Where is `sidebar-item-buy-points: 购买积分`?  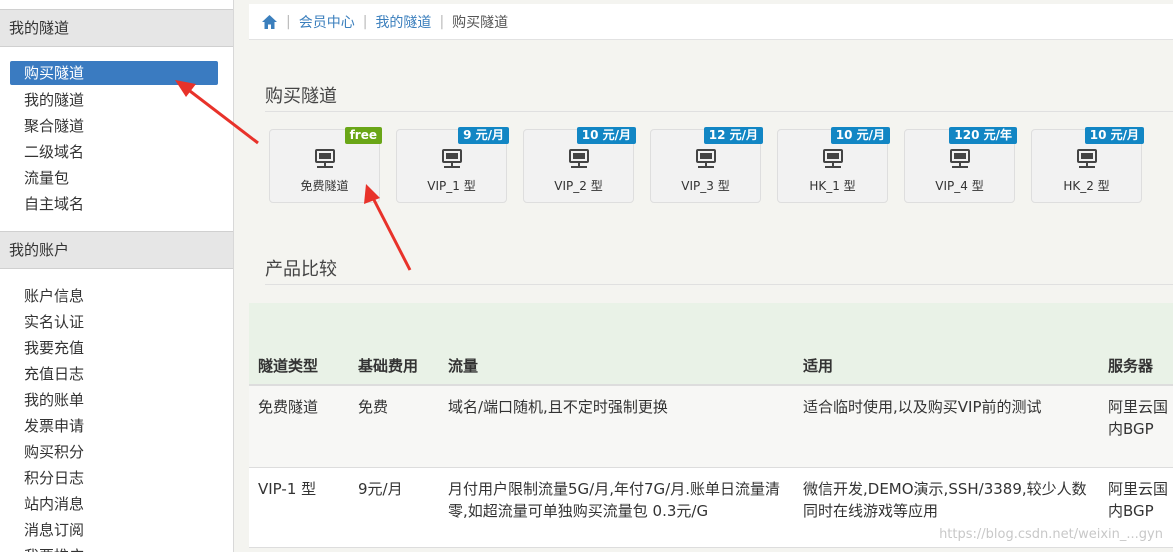
sidebar-item-buy-points: 购买积分 is located at coordinates (116, 452).